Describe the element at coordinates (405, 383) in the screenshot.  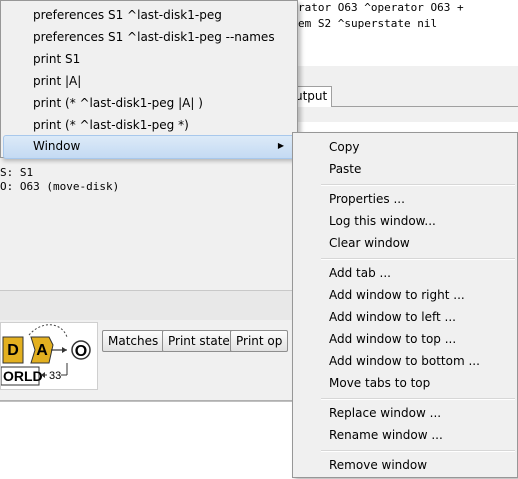
I see `menu-item-move-tabs-to-top: Move tabs to top` at that location.